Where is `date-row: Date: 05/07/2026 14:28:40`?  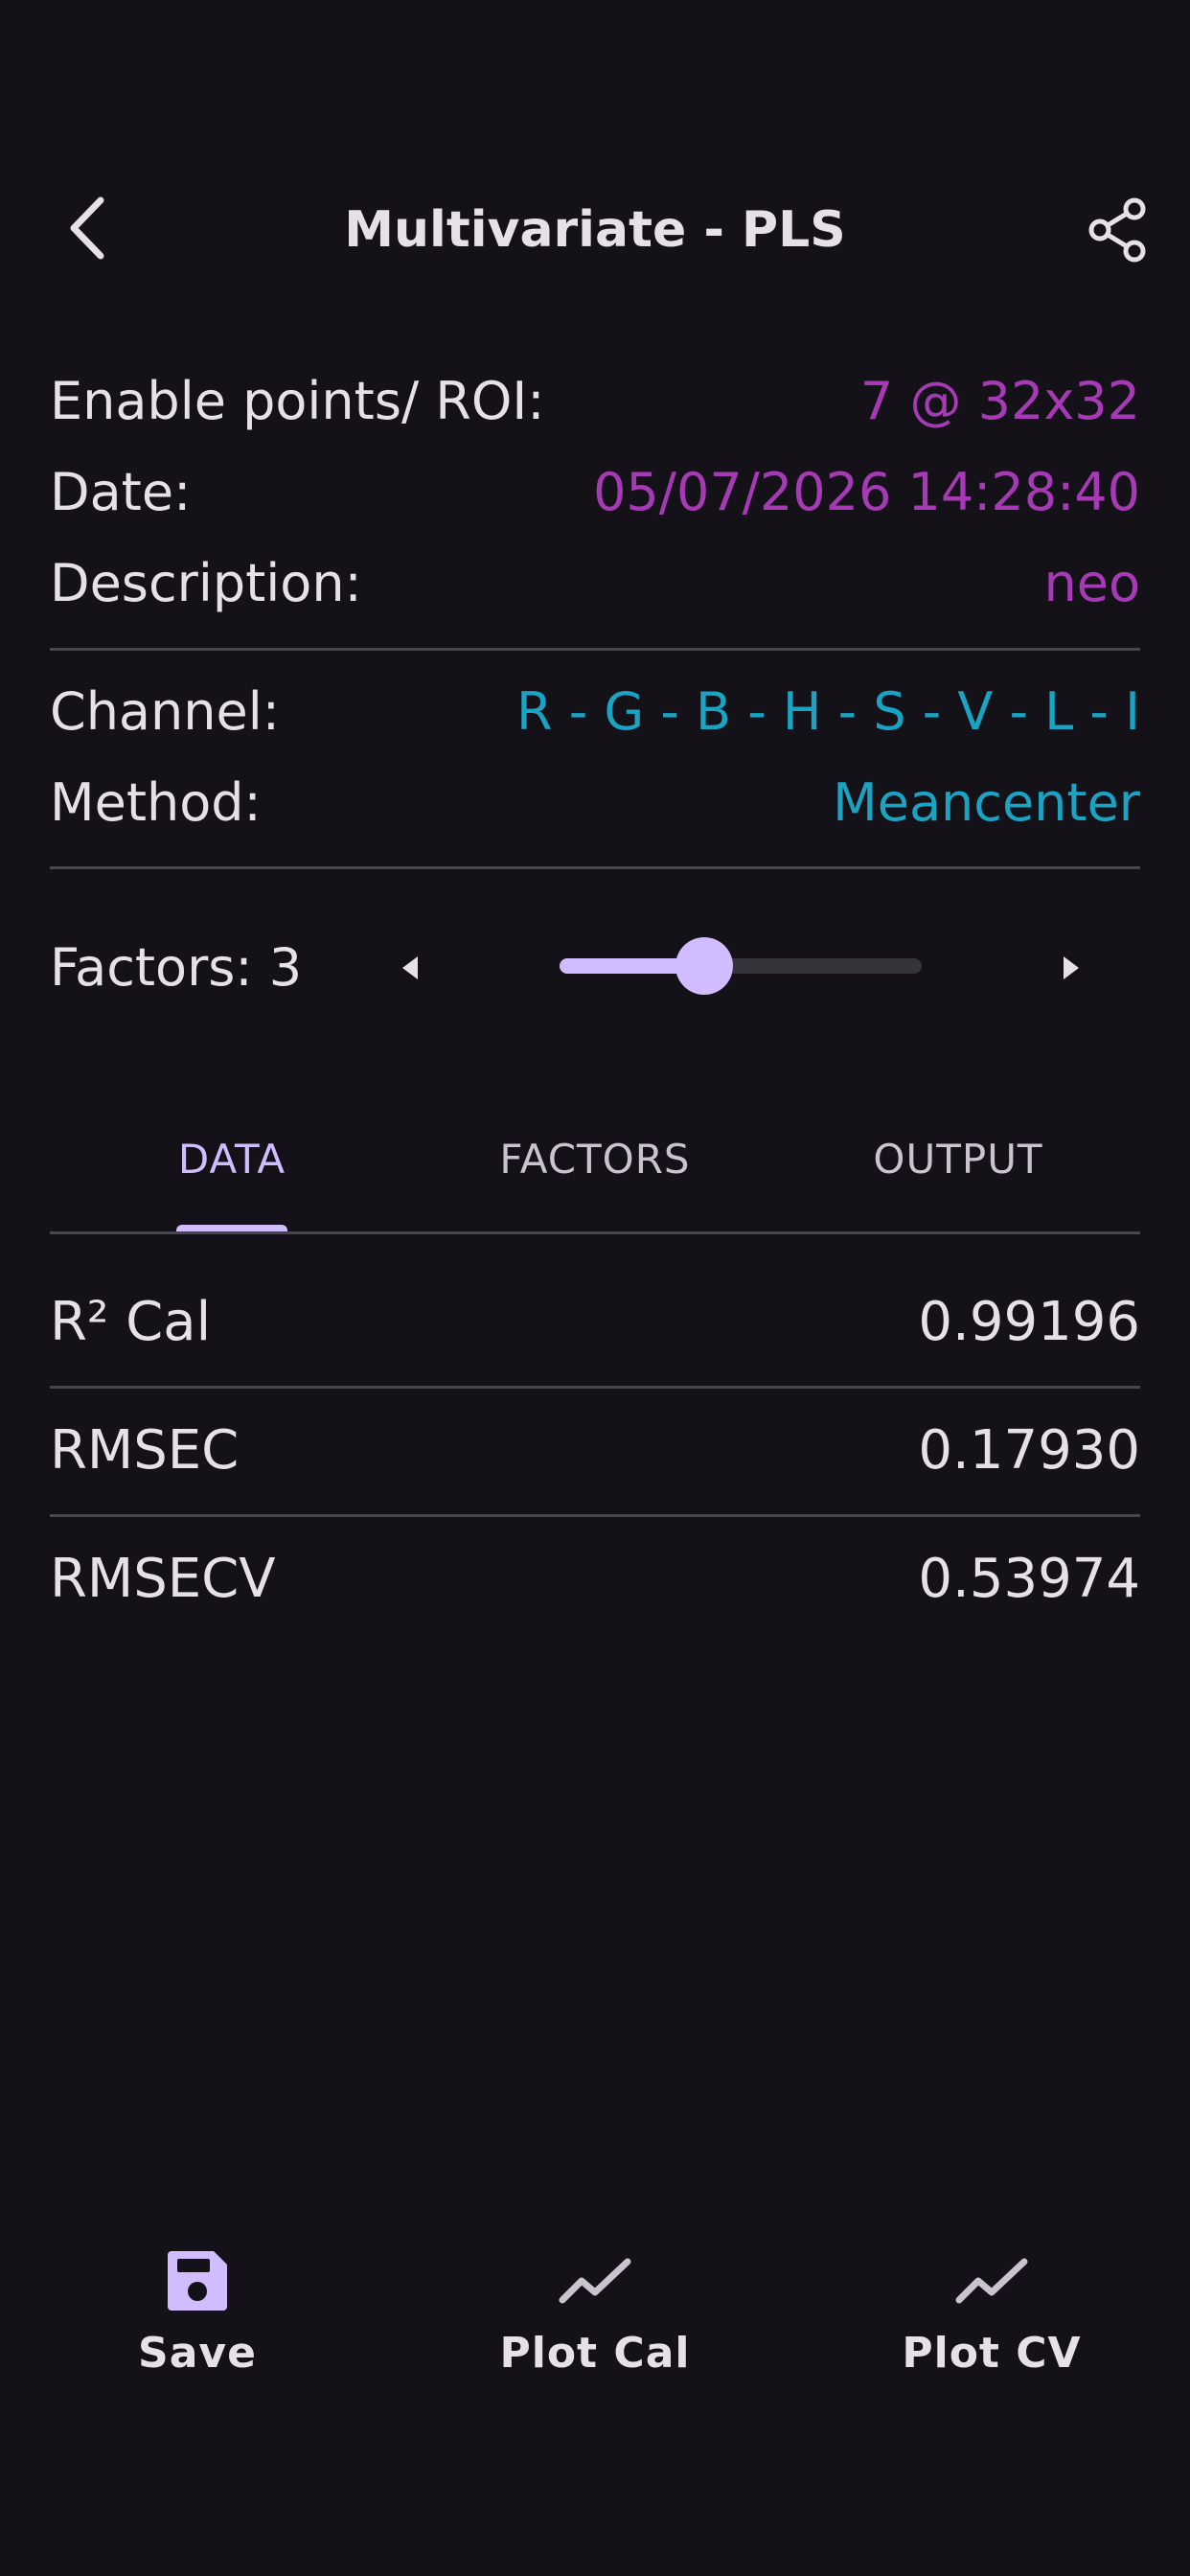
date-row: Date: 05/07/2026 14:28:40 is located at coordinates (595, 492).